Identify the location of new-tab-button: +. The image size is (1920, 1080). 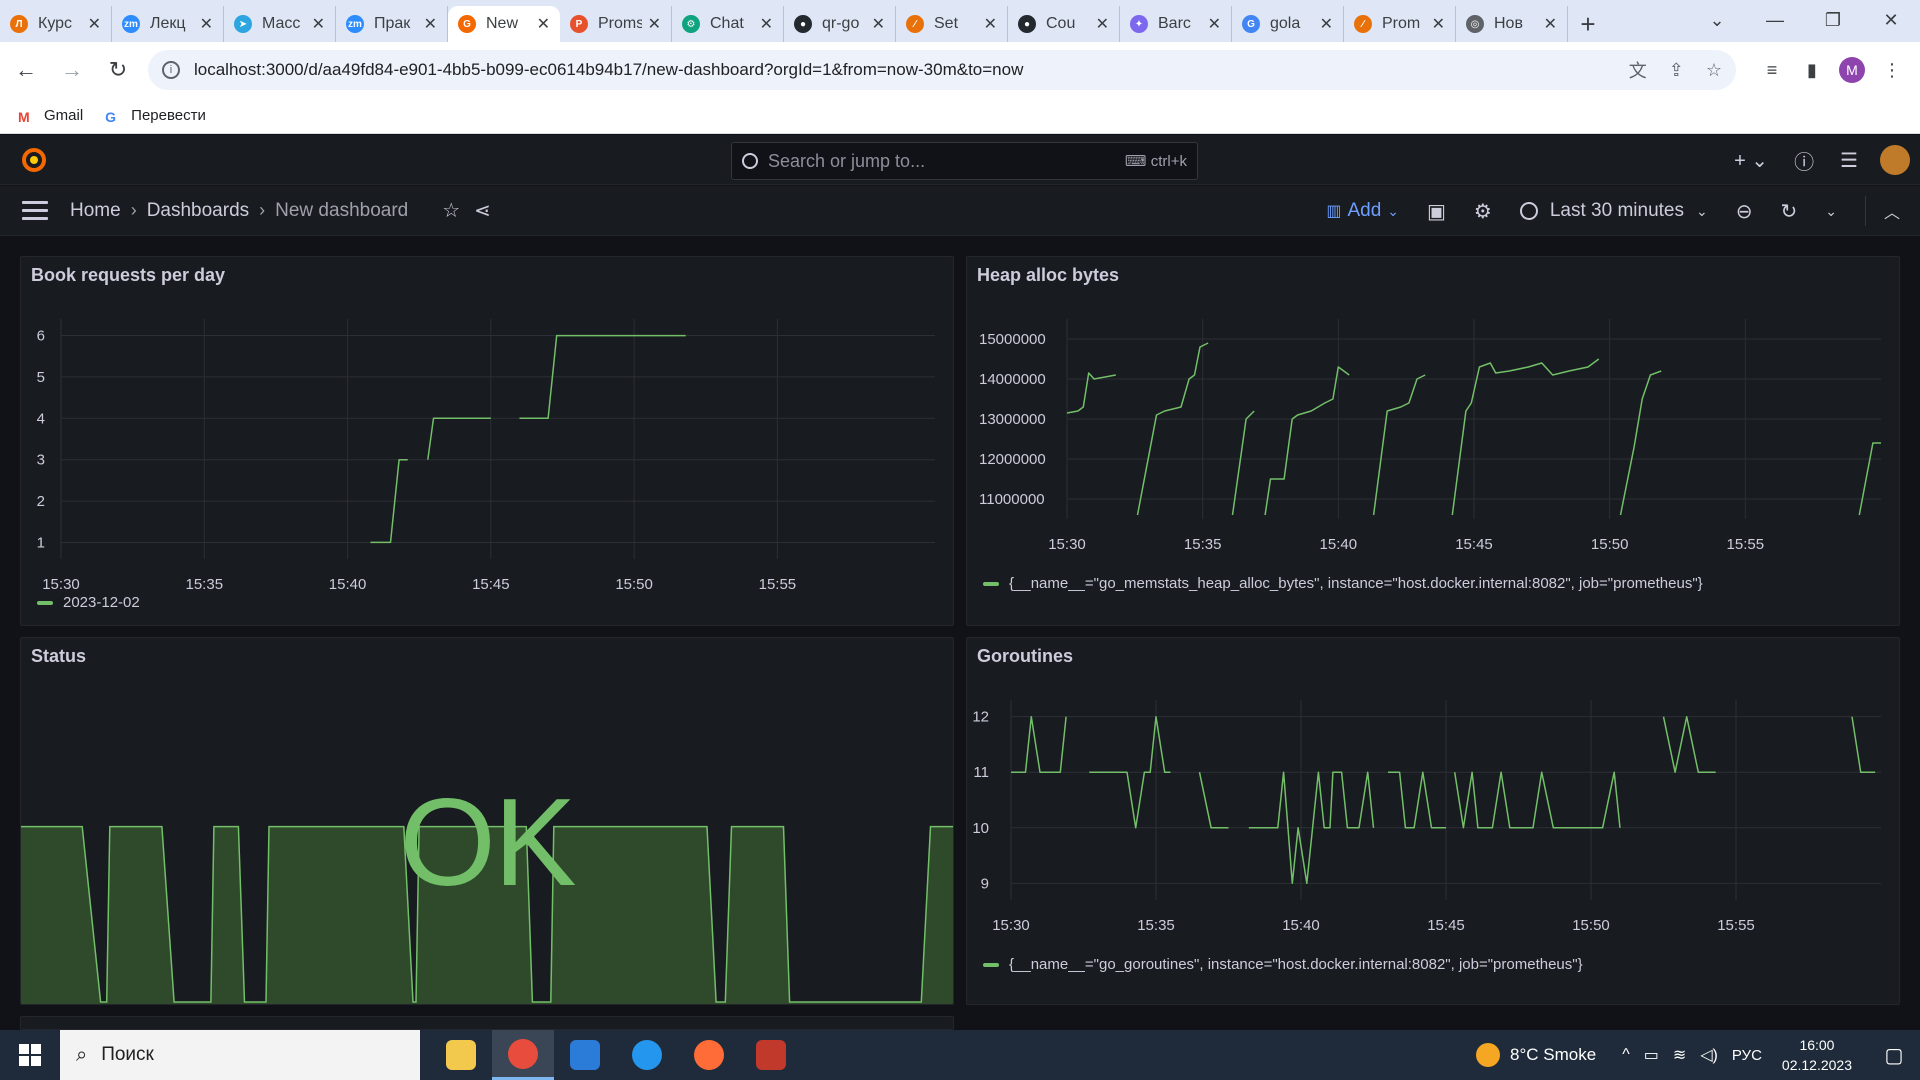
(1588, 24).